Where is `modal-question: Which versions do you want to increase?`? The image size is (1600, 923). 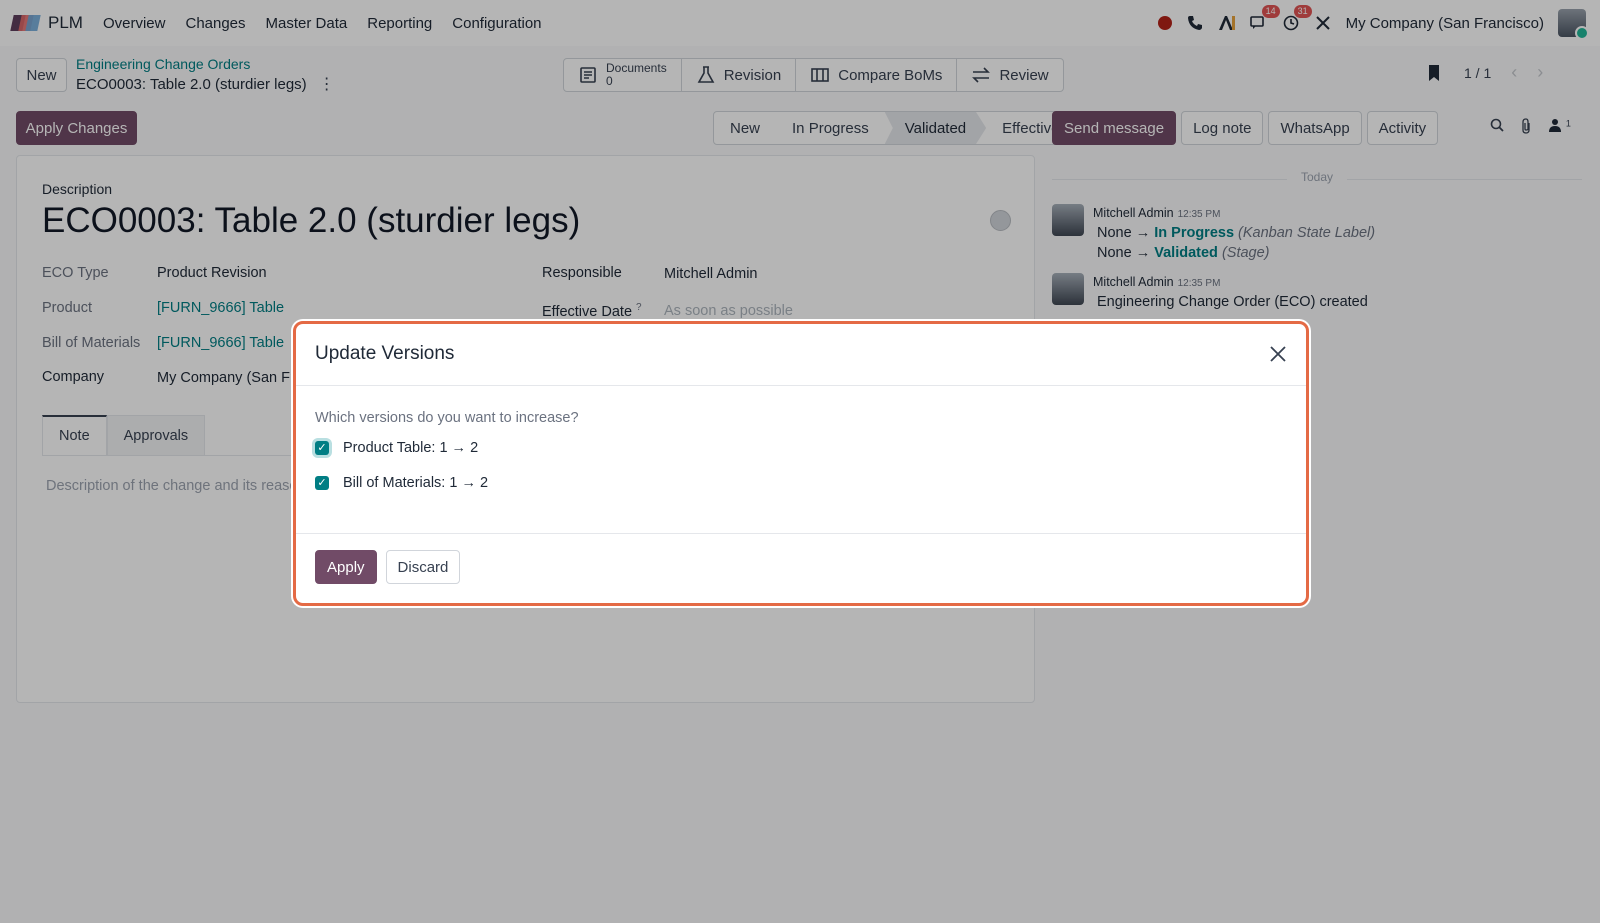 modal-question: Which versions do you want to increase? is located at coordinates (447, 418).